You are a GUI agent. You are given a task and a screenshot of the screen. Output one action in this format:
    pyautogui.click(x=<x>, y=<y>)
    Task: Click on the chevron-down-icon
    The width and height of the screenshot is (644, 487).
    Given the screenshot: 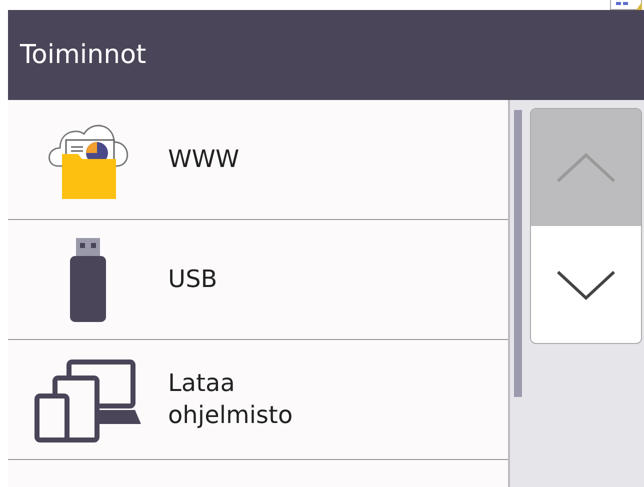 What is the action you would take?
    pyautogui.click(x=586, y=285)
    